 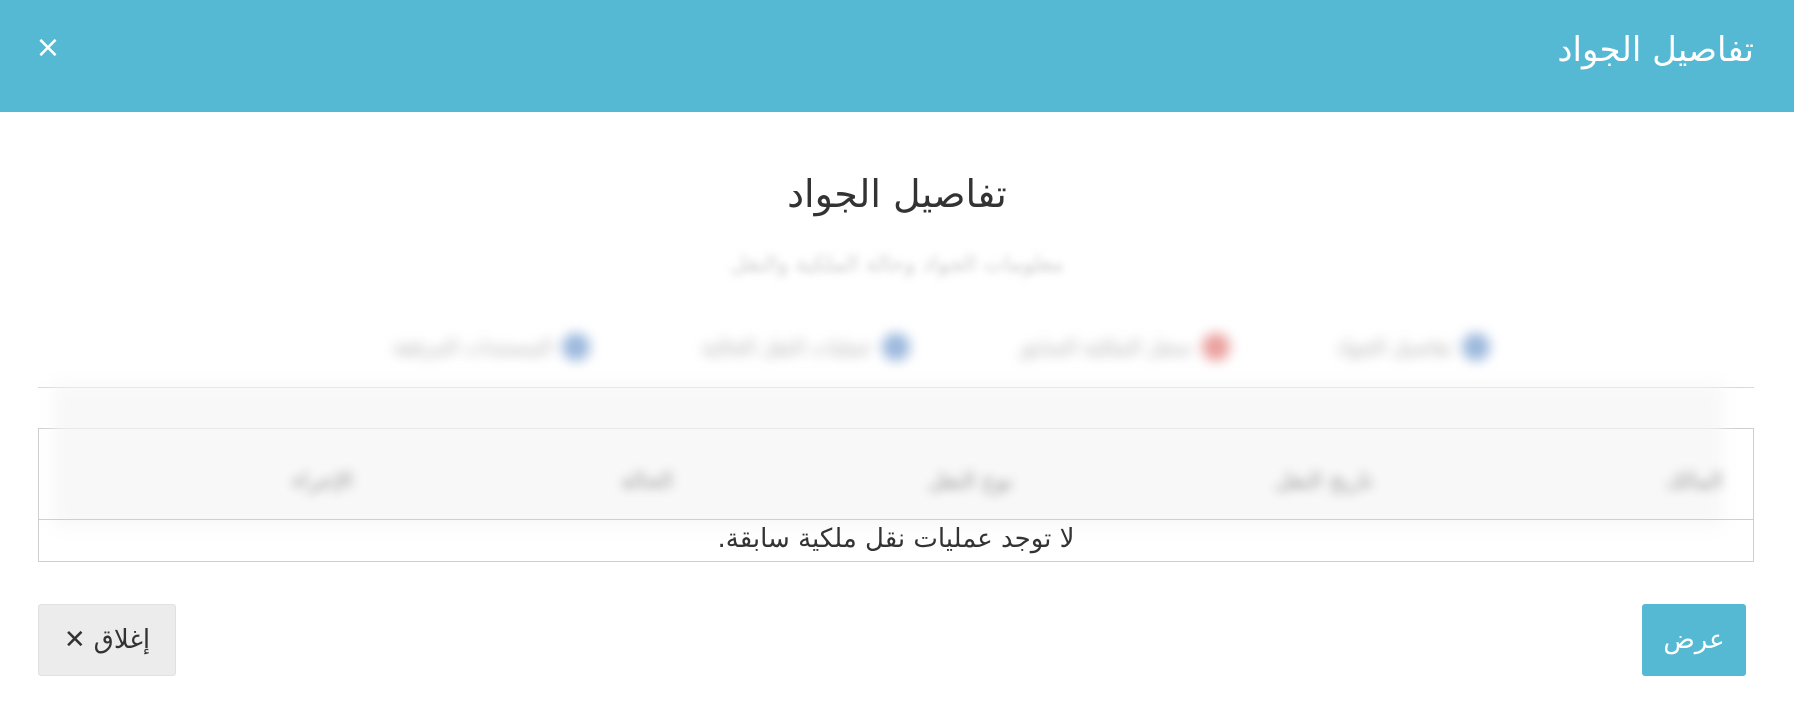 What do you see at coordinates (1216, 347) in the screenshot?
I see `history-icon` at bounding box center [1216, 347].